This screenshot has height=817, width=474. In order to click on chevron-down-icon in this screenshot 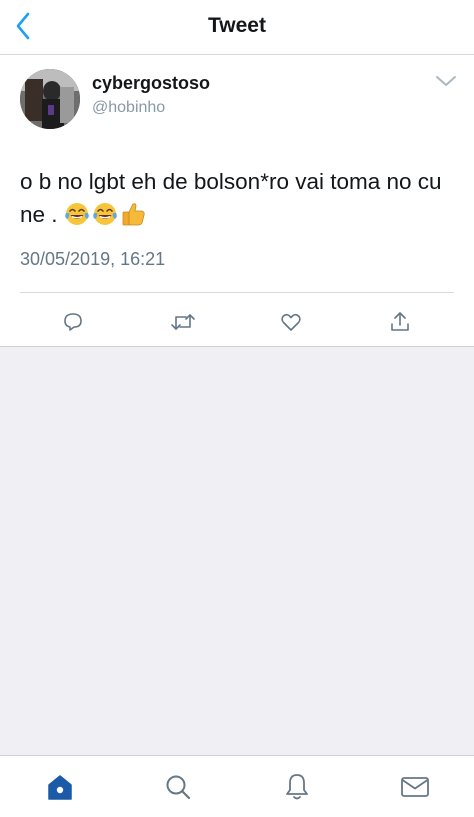, I will do `click(446, 81)`.